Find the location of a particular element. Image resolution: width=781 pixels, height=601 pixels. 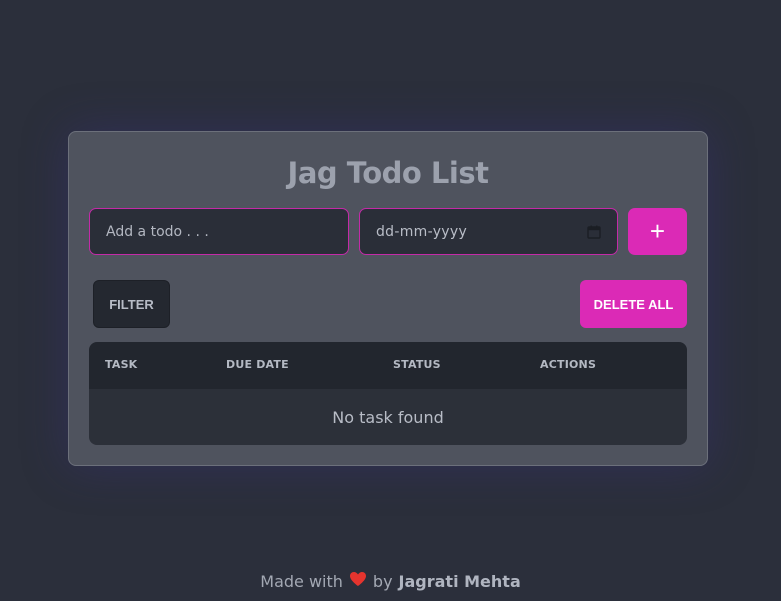

heart-icon is located at coordinates (358, 581).